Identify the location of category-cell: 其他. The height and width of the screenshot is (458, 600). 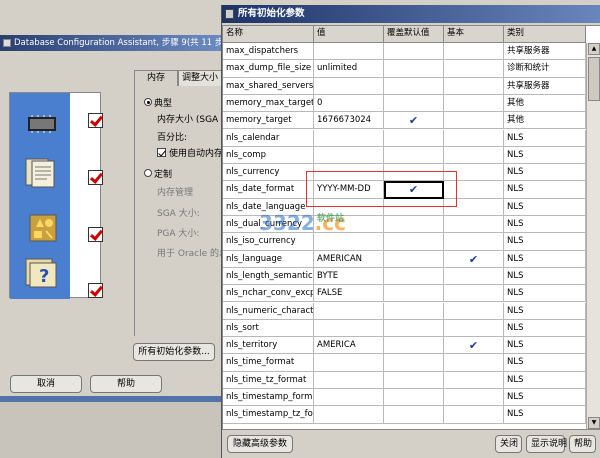
(545, 121).